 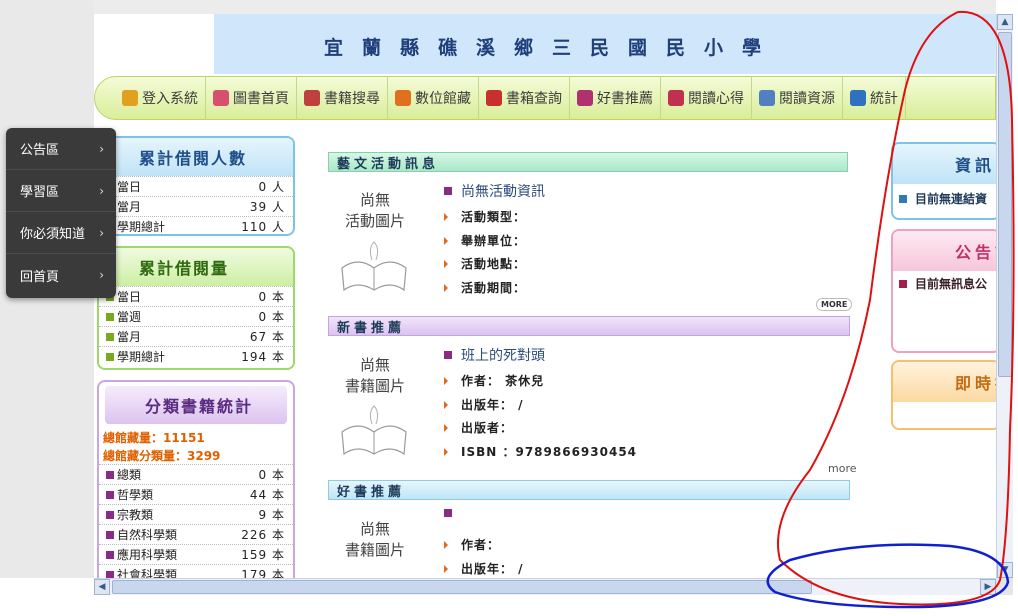 I want to click on new-books-no-image: 尚無 書籍圖片, so click(x=374, y=375).